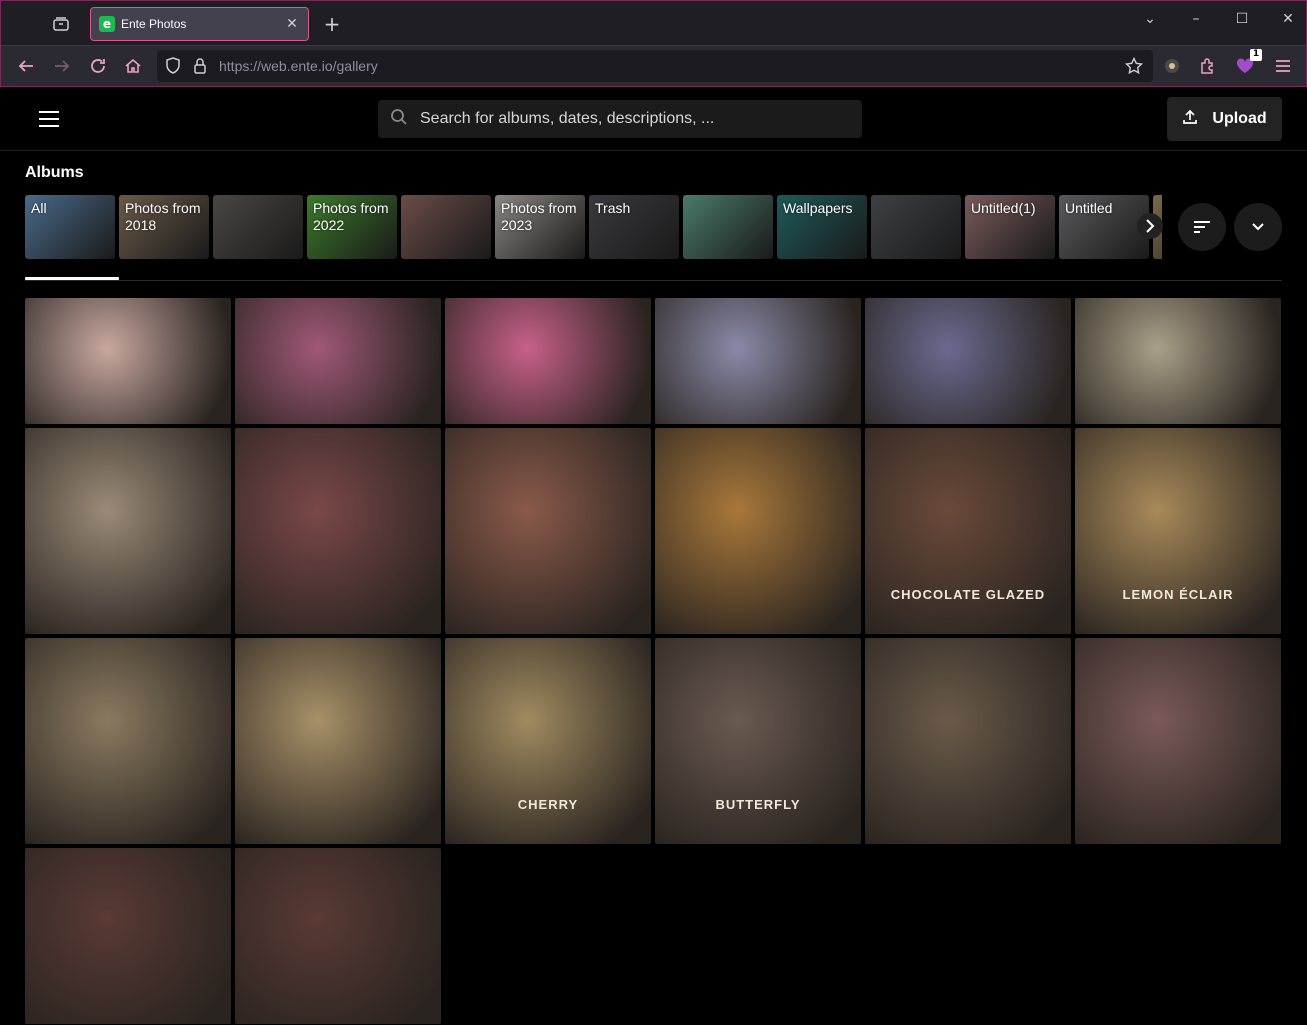  I want to click on photo-thumbnail: LEMON ÉCLAIR, so click(1178, 531).